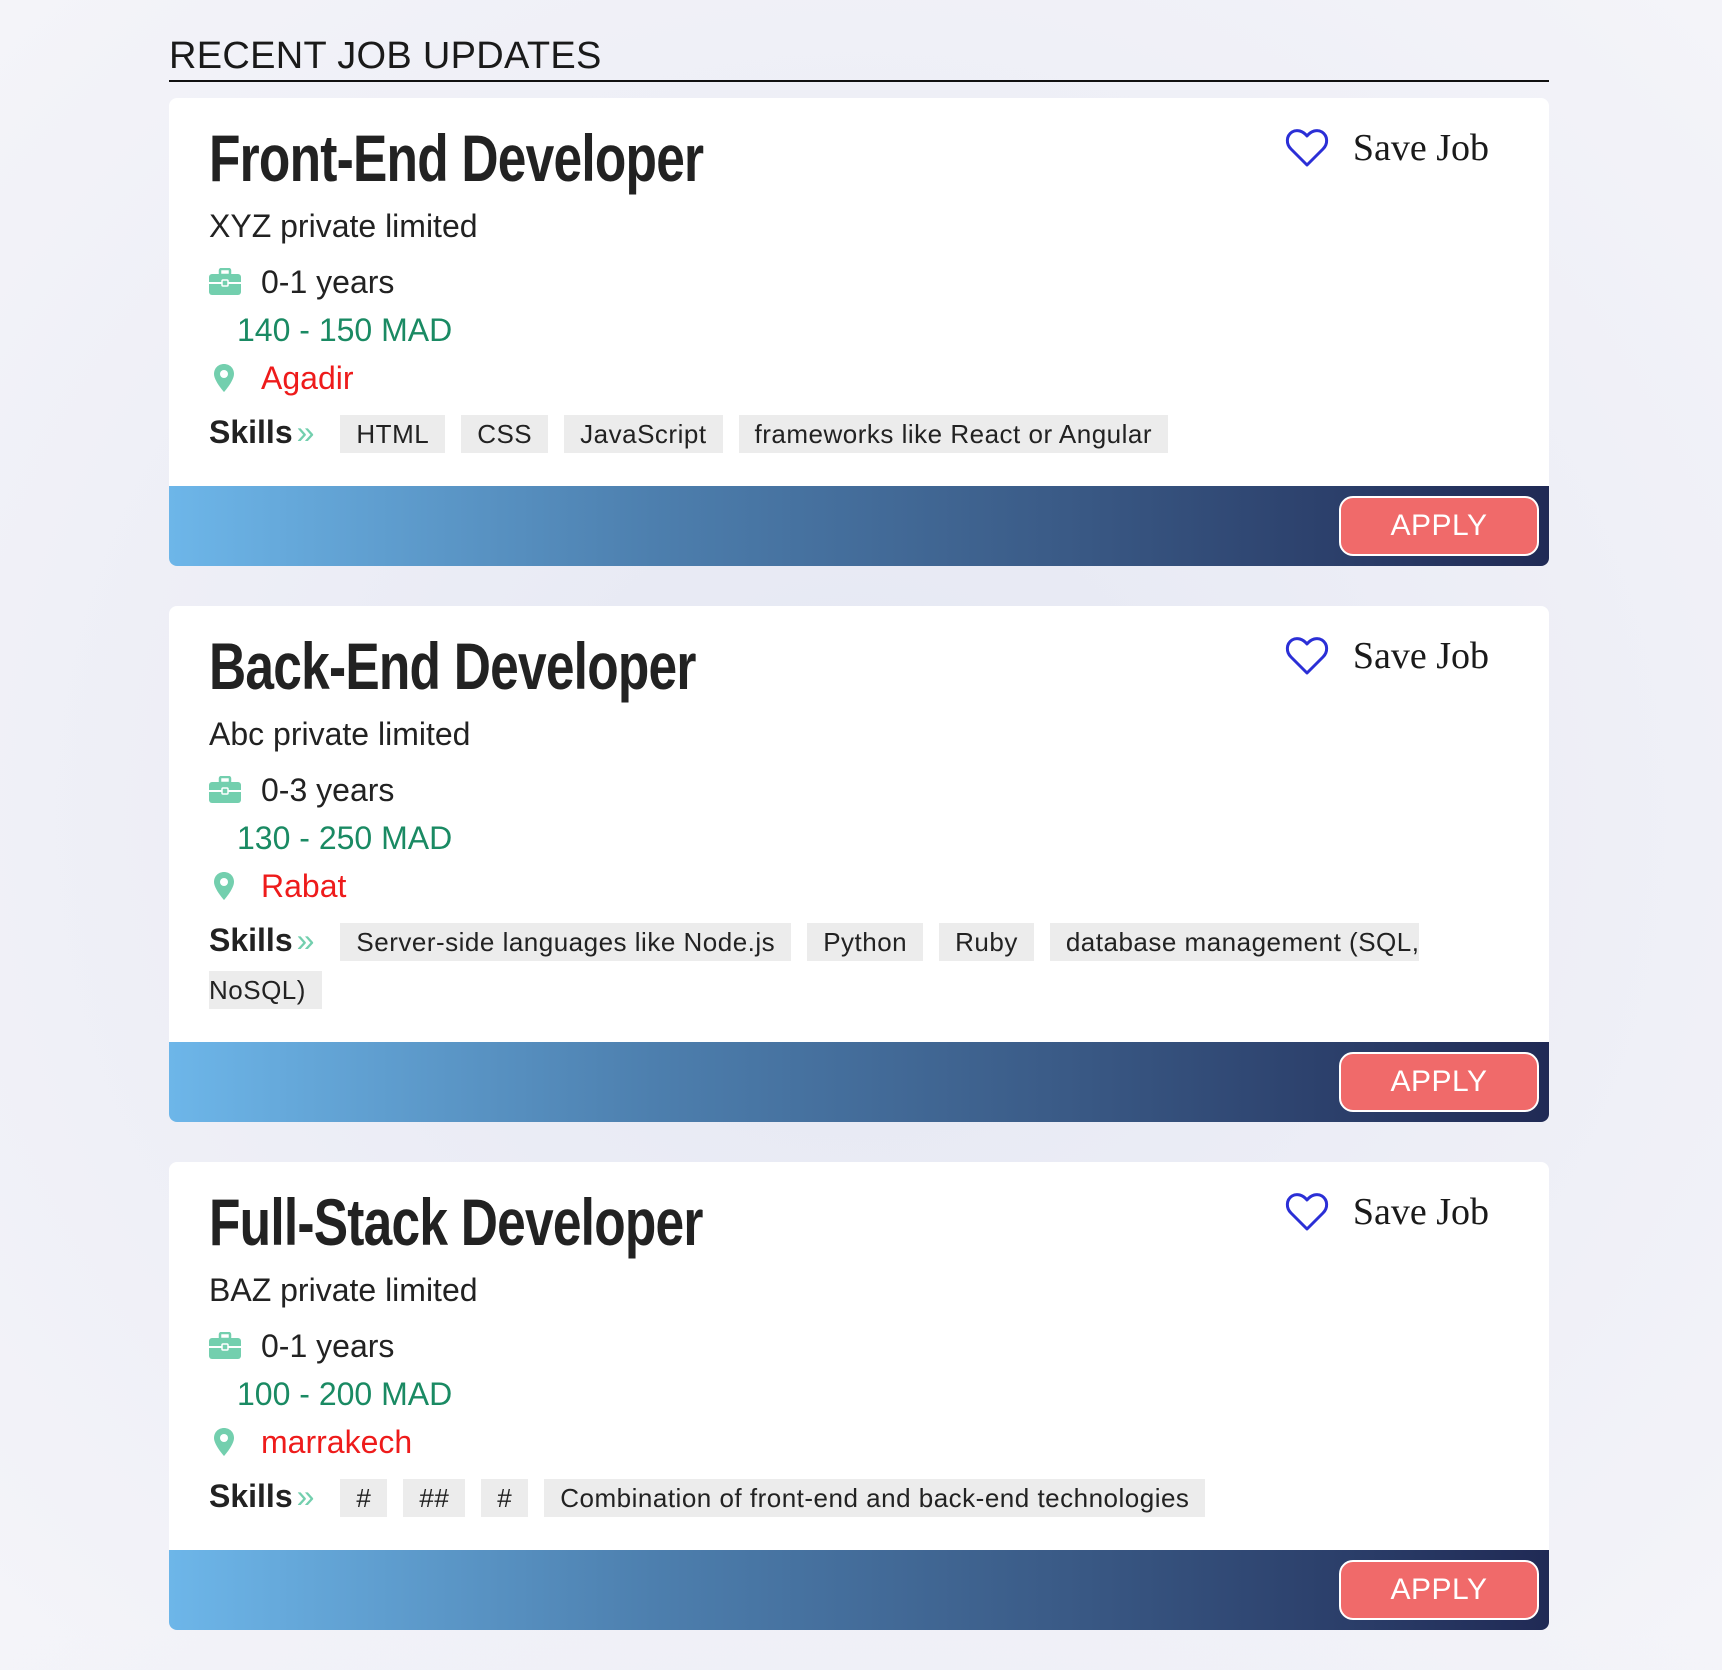  What do you see at coordinates (393, 434) in the screenshot?
I see `skill-tag: HTML` at bounding box center [393, 434].